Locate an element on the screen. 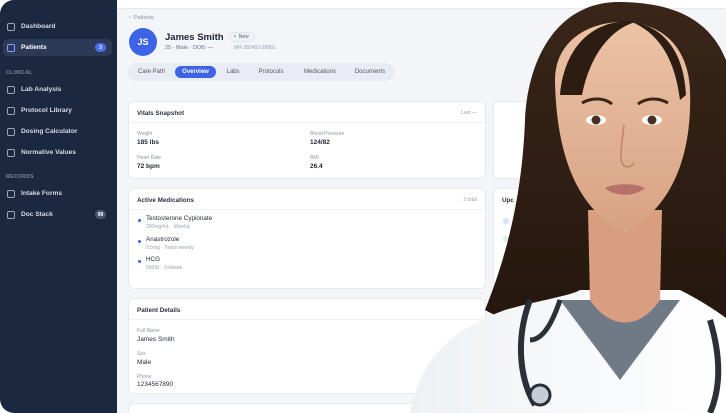 The image size is (726, 413). bmi-value: 26.4 is located at coordinates (316, 166).